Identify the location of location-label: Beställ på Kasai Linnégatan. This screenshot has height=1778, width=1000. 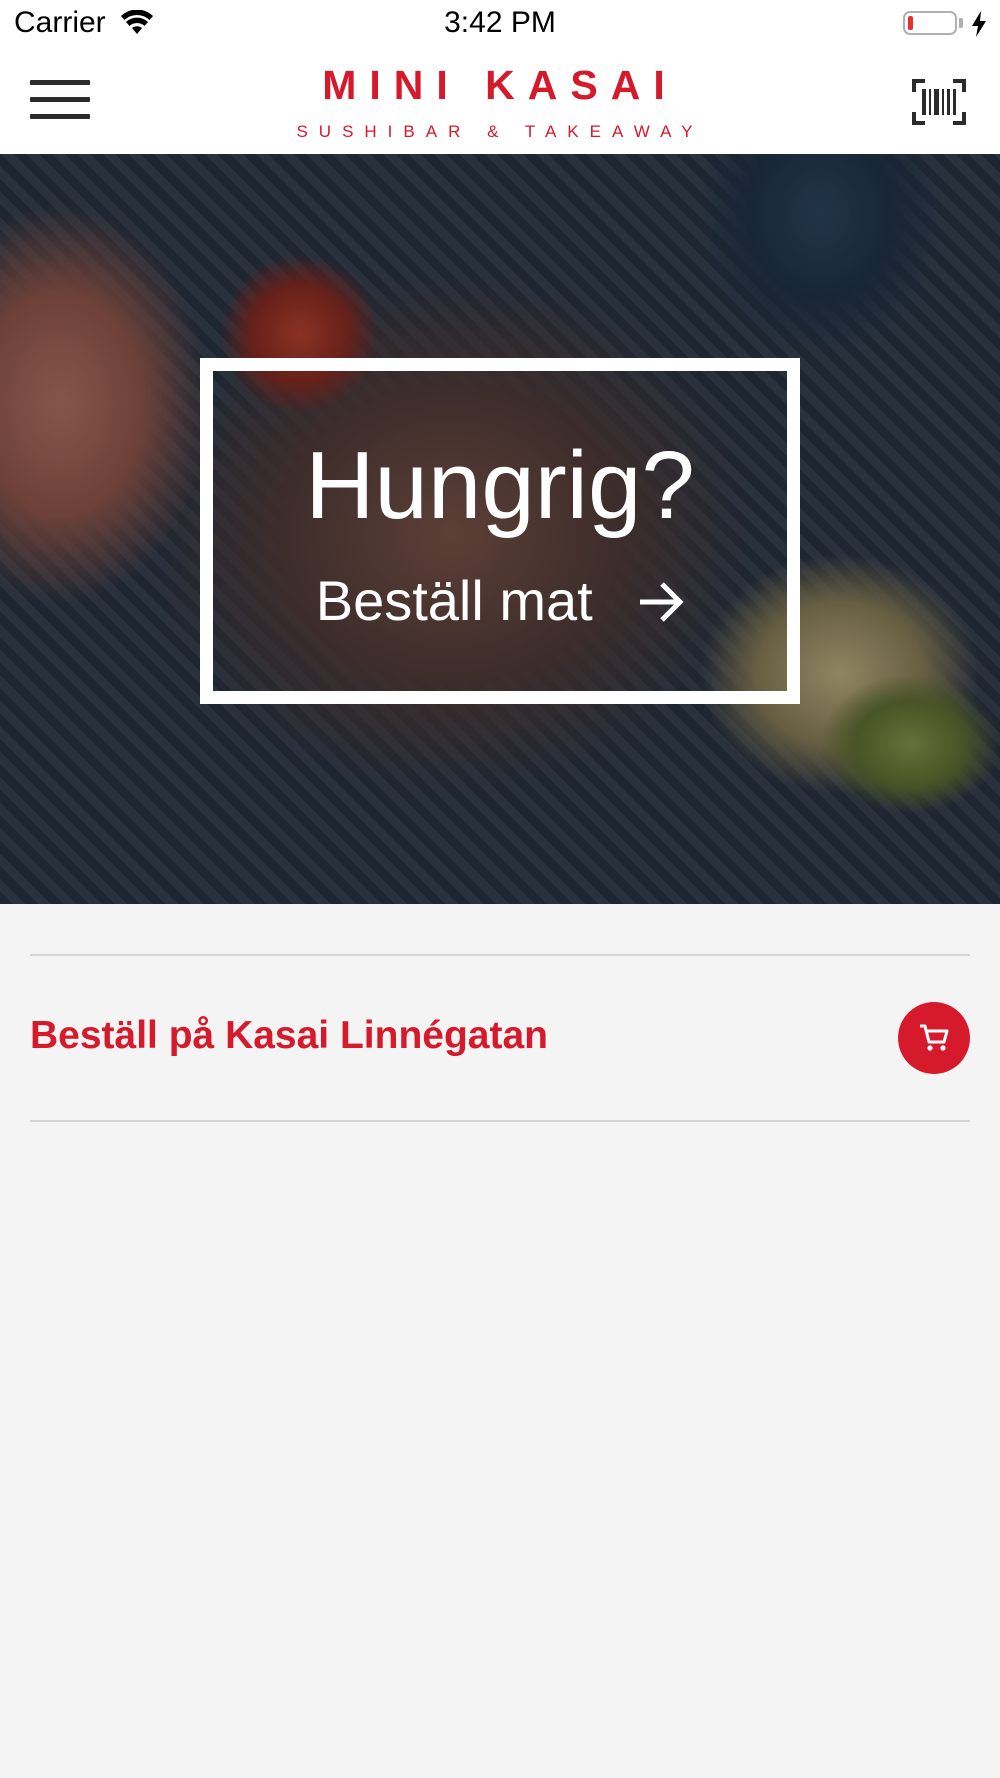
(289, 1035).